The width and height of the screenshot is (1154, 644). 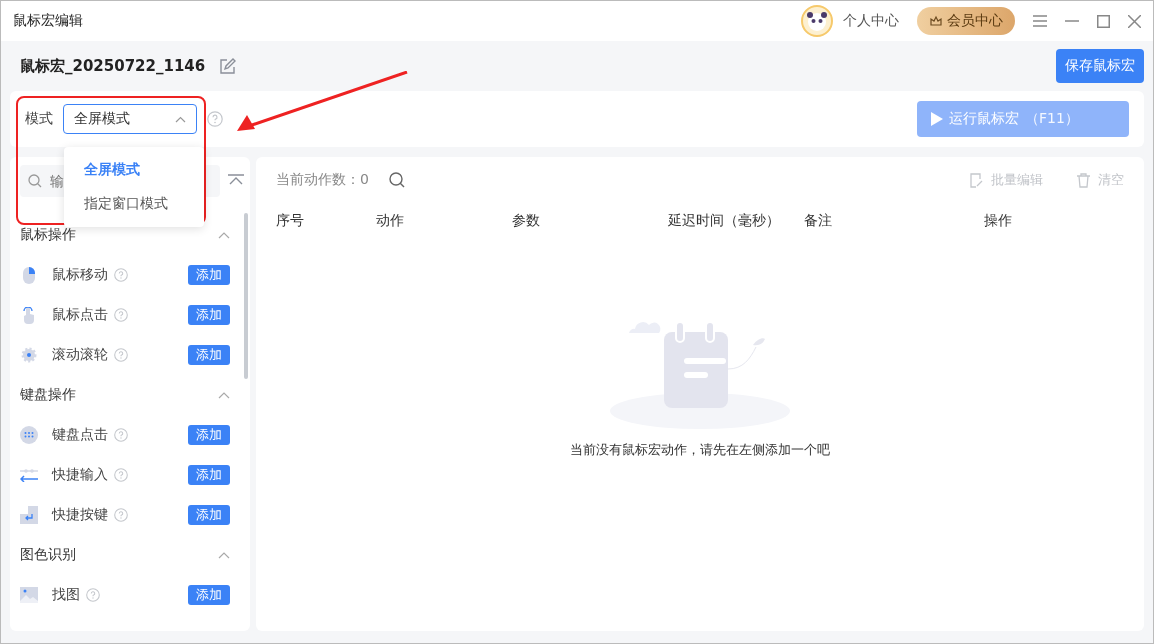 What do you see at coordinates (48, 21) in the screenshot?
I see `window-title: 鼠标宏编辑` at bounding box center [48, 21].